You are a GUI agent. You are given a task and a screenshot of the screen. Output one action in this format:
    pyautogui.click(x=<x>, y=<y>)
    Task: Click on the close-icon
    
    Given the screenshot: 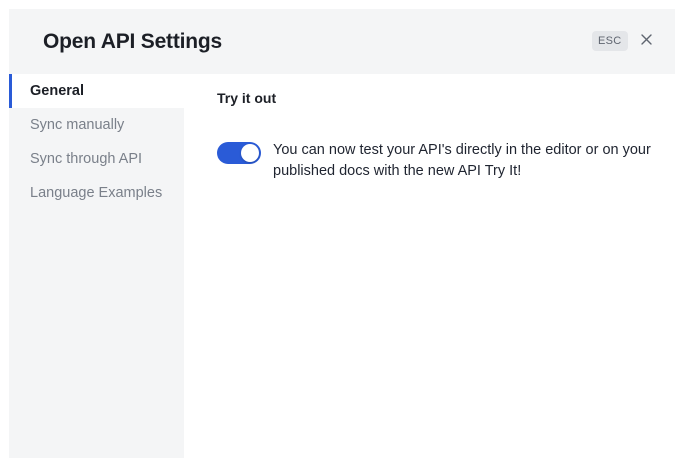 What is the action you would take?
    pyautogui.click(x=646, y=40)
    